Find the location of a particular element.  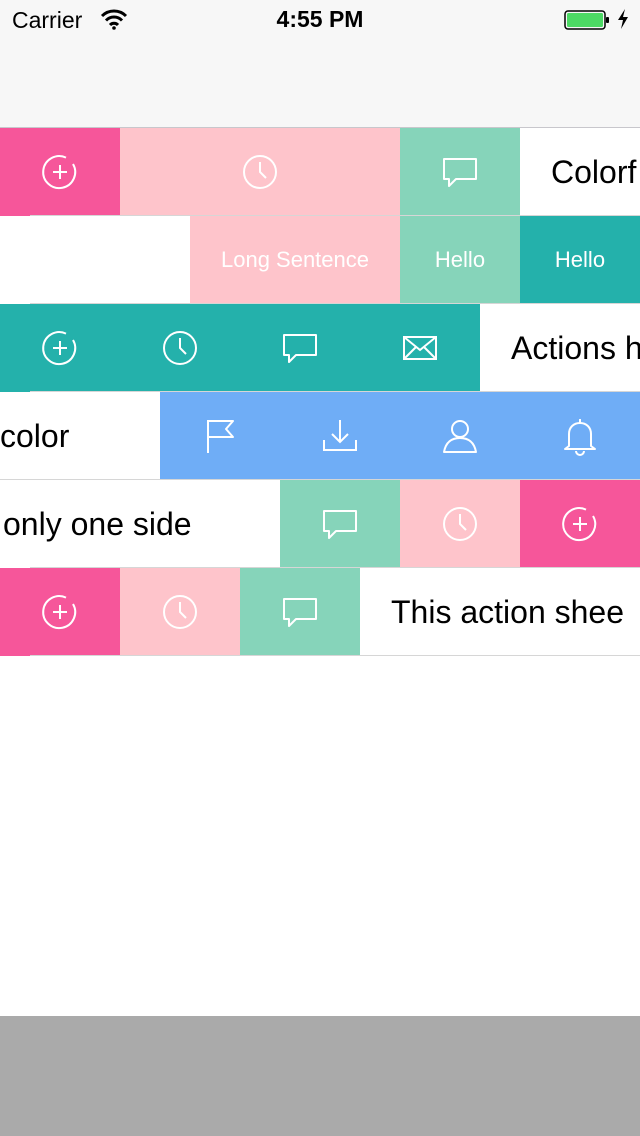

battery-icon is located at coordinates (586, 20).